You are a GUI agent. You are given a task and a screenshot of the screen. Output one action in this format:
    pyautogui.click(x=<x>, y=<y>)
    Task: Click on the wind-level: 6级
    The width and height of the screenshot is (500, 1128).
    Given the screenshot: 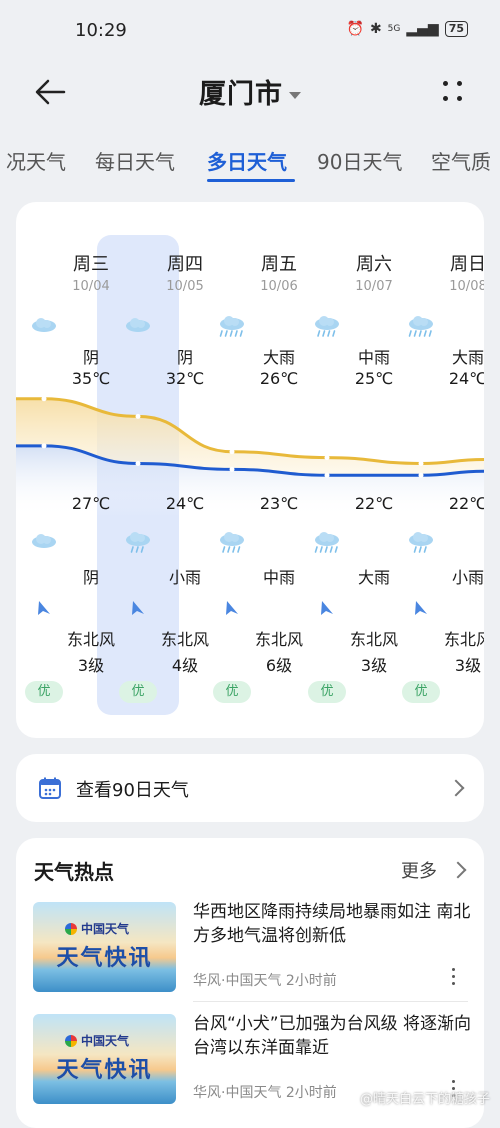 What is the action you would take?
    pyautogui.click(x=279, y=665)
    